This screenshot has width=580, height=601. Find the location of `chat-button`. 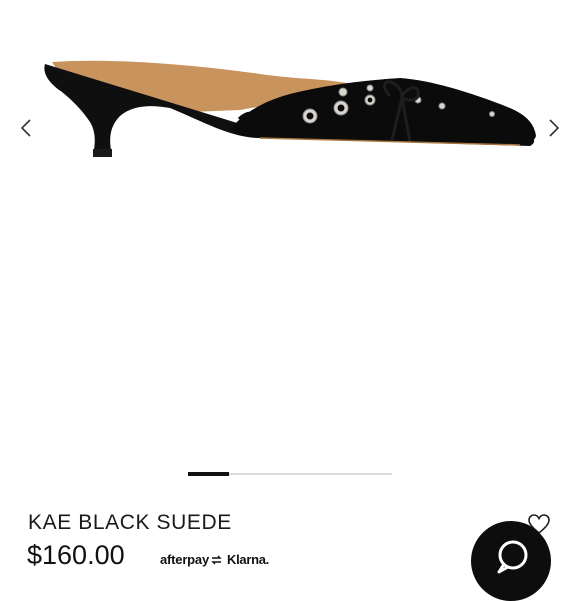

chat-button is located at coordinates (511, 561).